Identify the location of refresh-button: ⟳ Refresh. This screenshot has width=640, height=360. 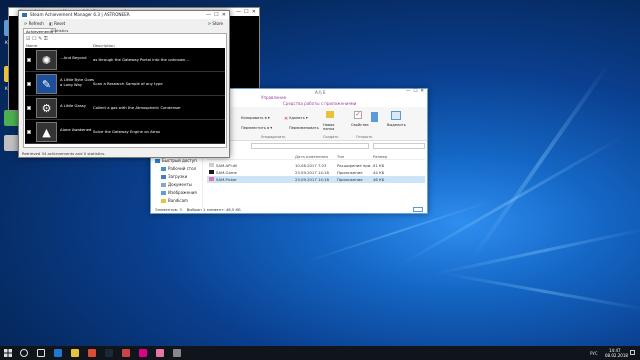
(34, 23).